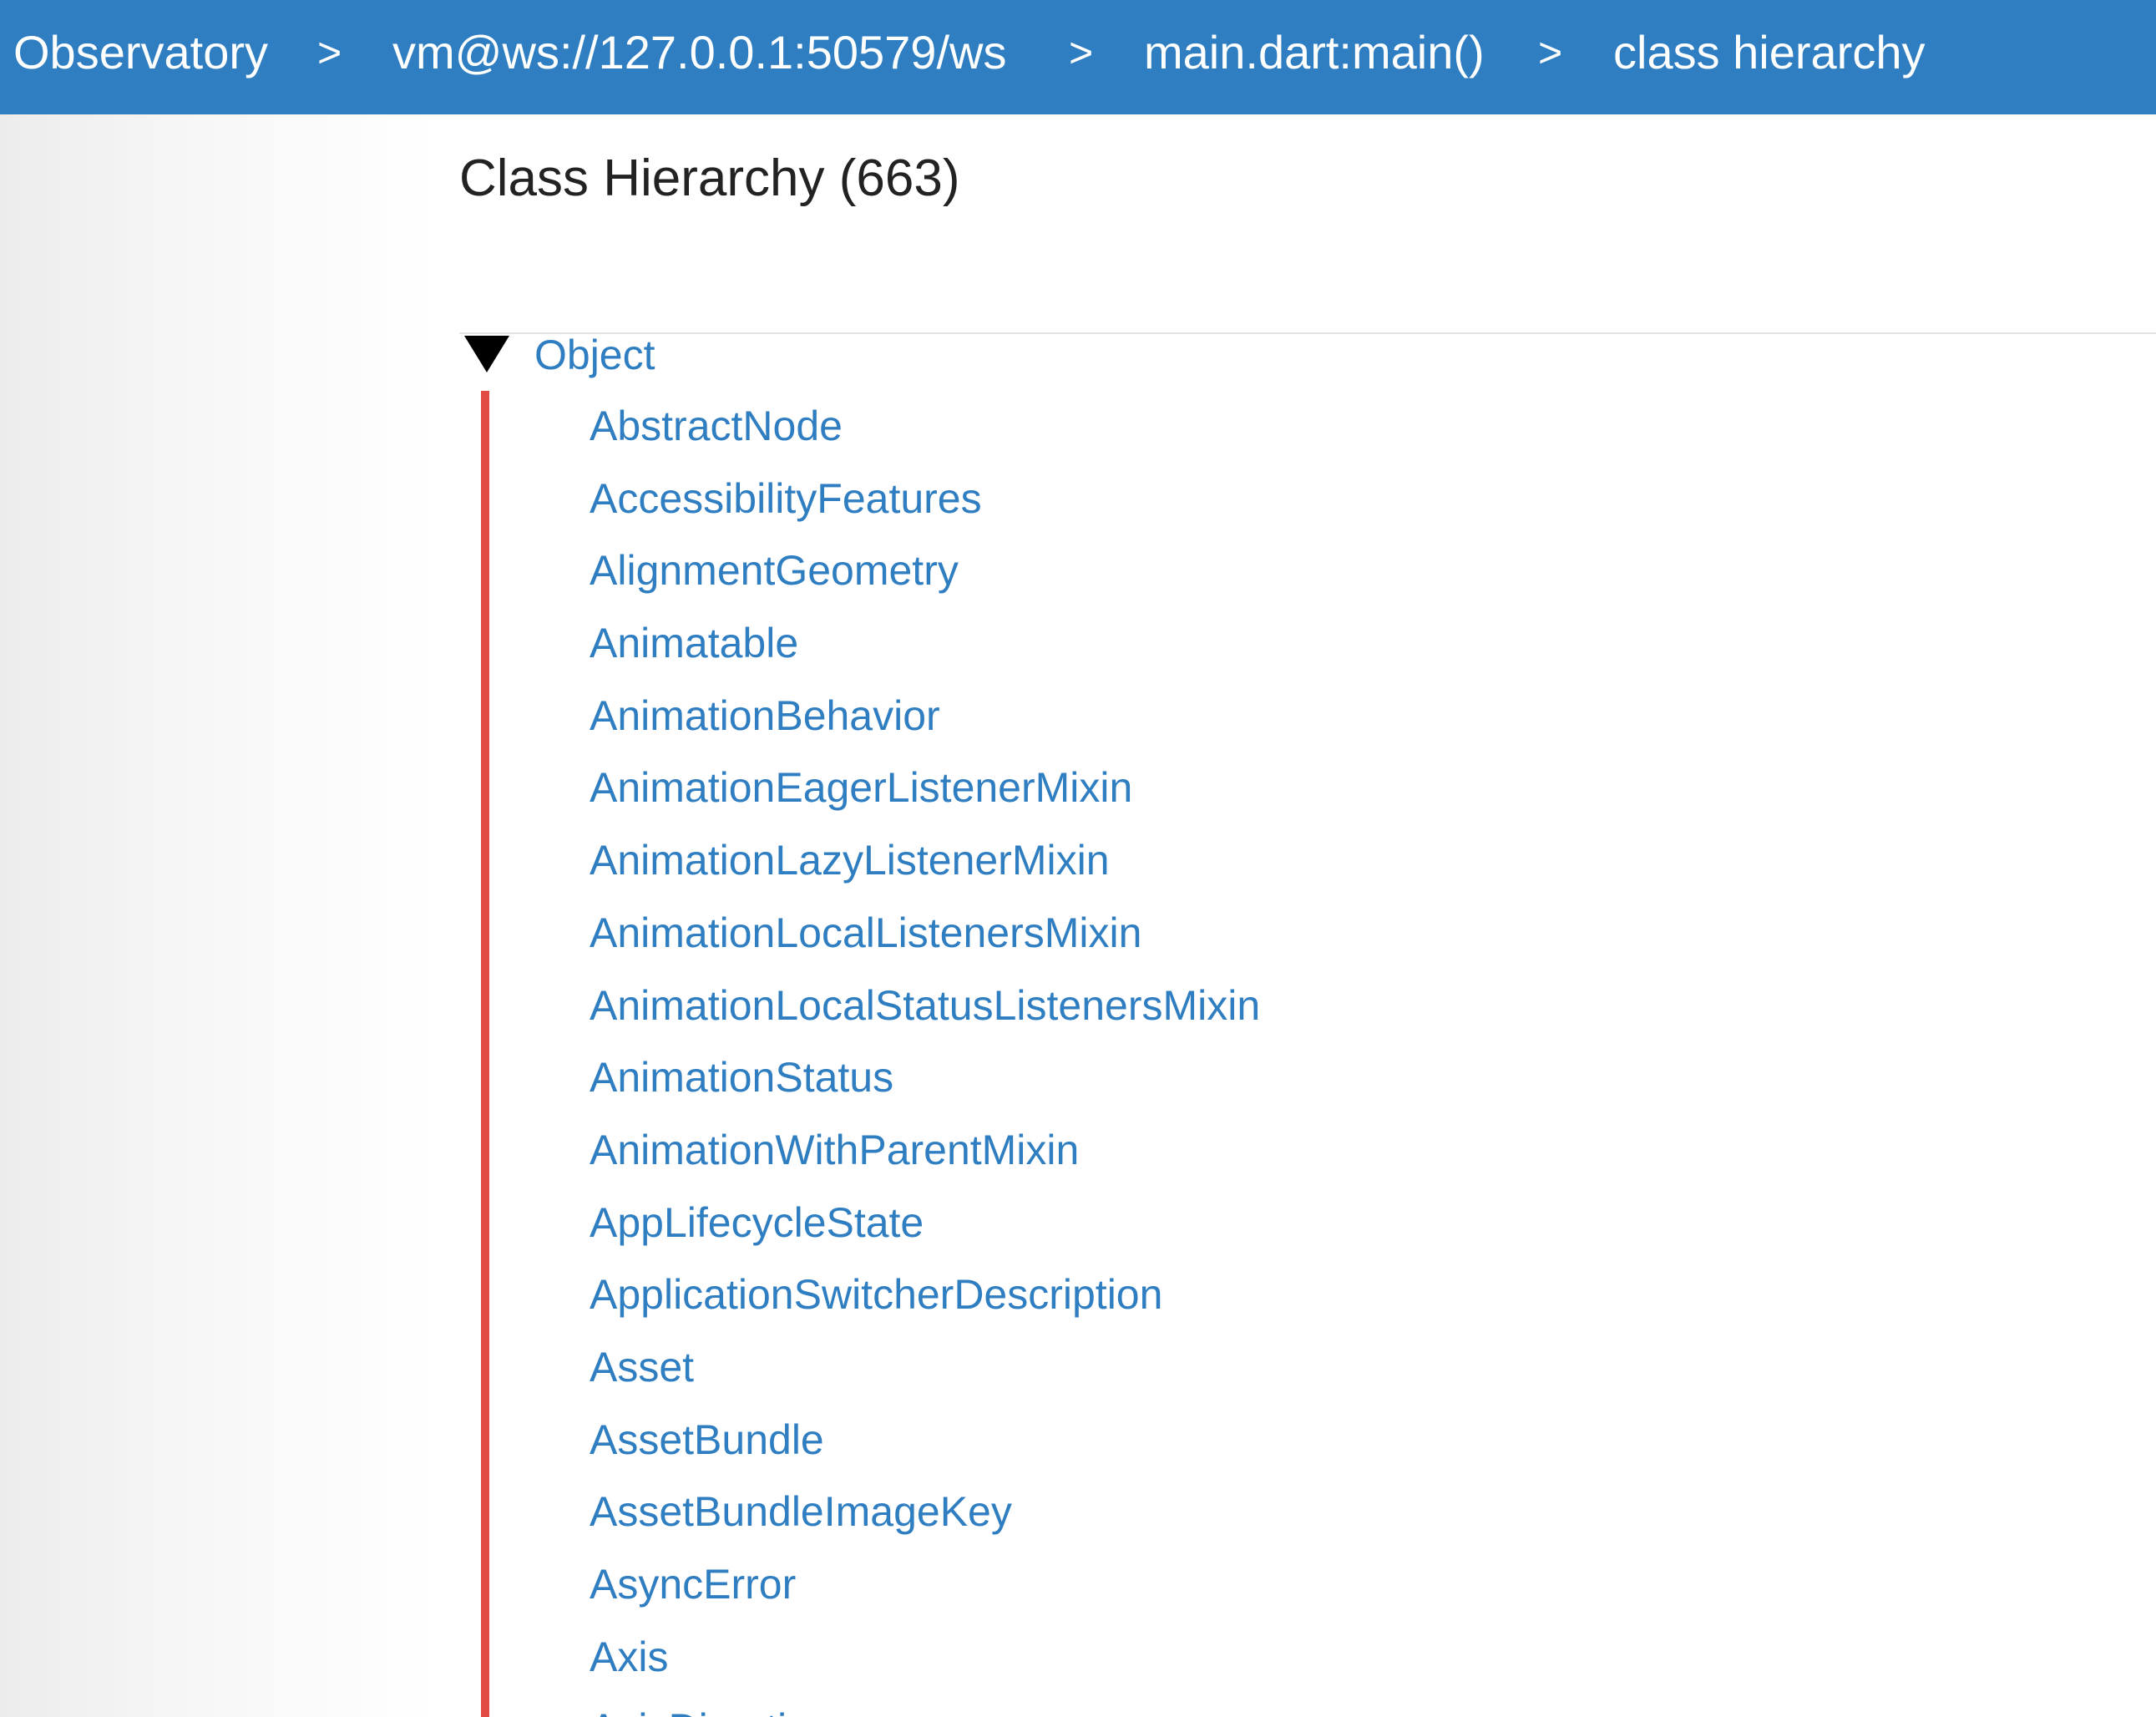 Image resolution: width=2156 pixels, height=1717 pixels. I want to click on list-item: AnimationLocalListenersMixin, so click(925, 939).